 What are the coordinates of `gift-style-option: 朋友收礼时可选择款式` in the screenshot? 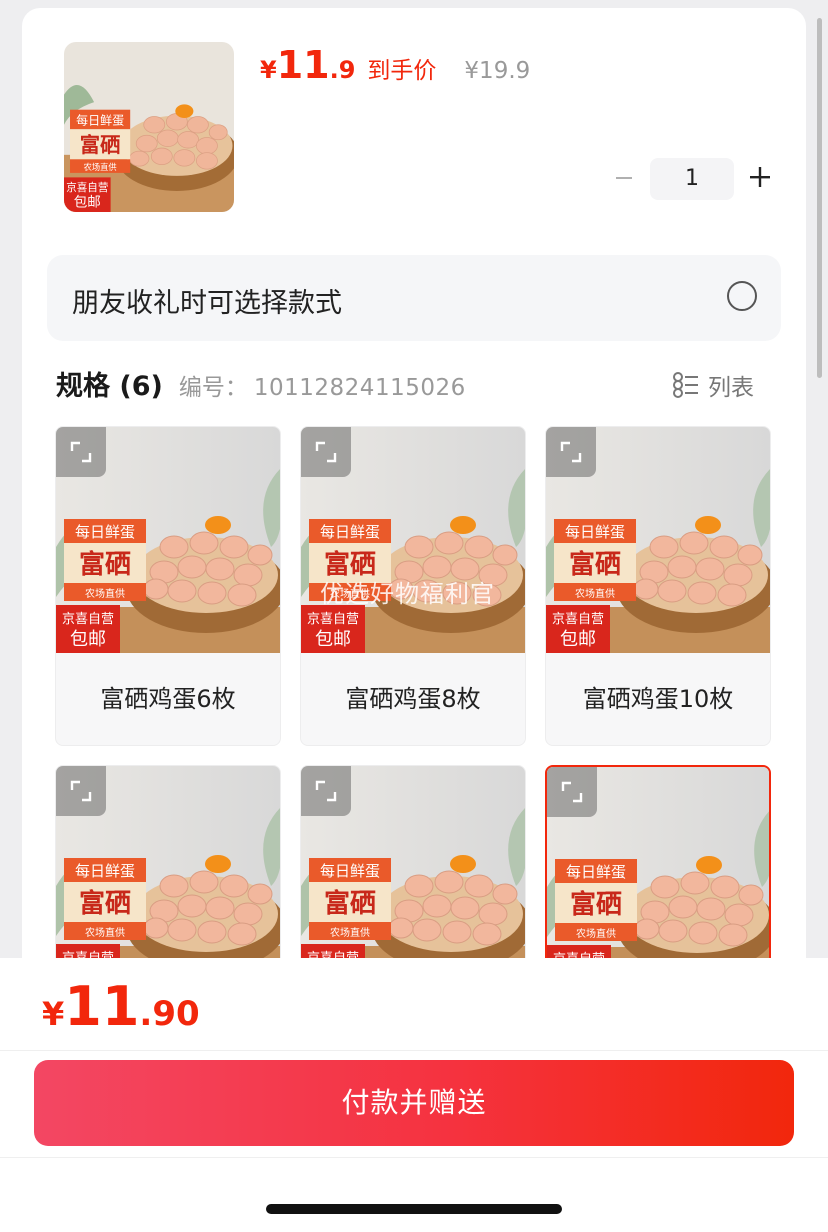 It's located at (414, 298).